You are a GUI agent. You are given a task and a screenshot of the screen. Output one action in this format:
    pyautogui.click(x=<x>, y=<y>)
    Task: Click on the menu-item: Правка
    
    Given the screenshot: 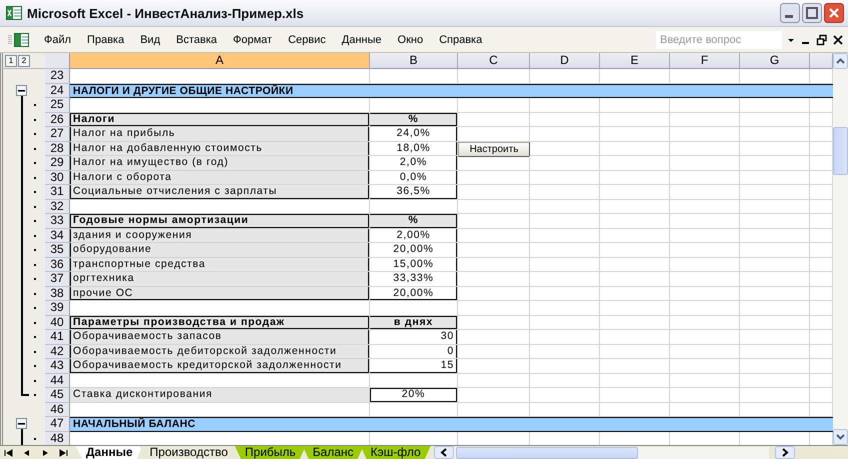 What is the action you would take?
    pyautogui.click(x=105, y=40)
    